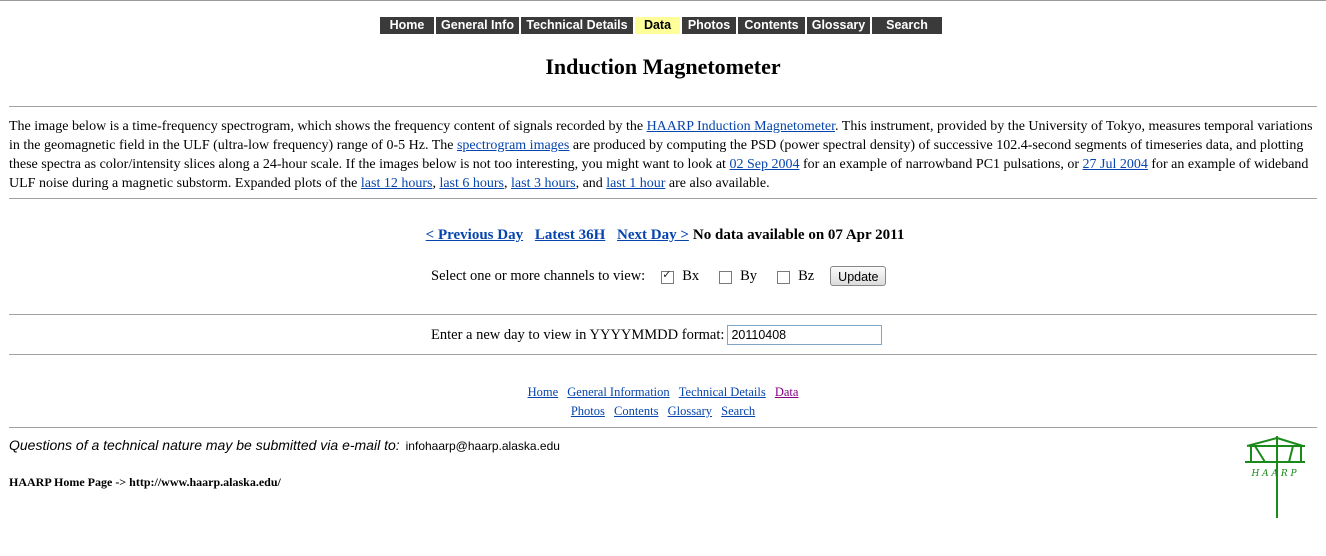 The height and width of the screenshot is (556, 1326). Describe the element at coordinates (907, 25) in the screenshot. I see `nav-search: Search` at that location.